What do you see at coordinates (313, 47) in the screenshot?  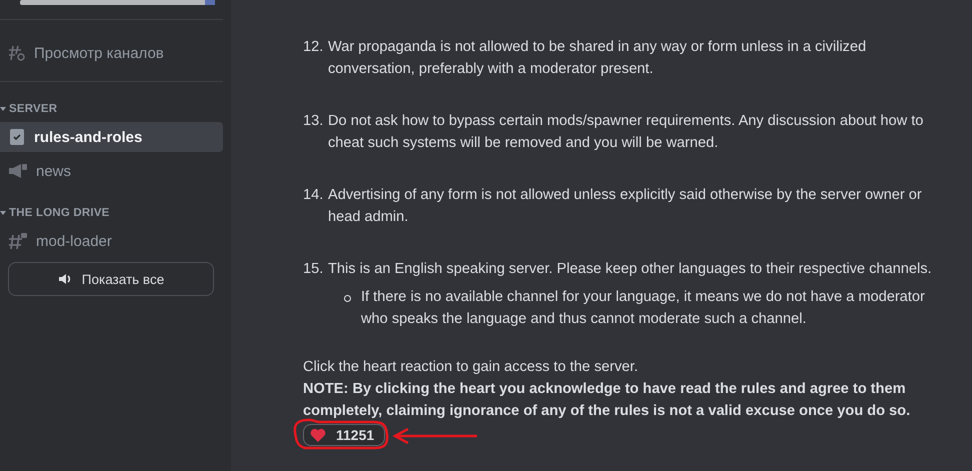 I see `list-number: 12.` at bounding box center [313, 47].